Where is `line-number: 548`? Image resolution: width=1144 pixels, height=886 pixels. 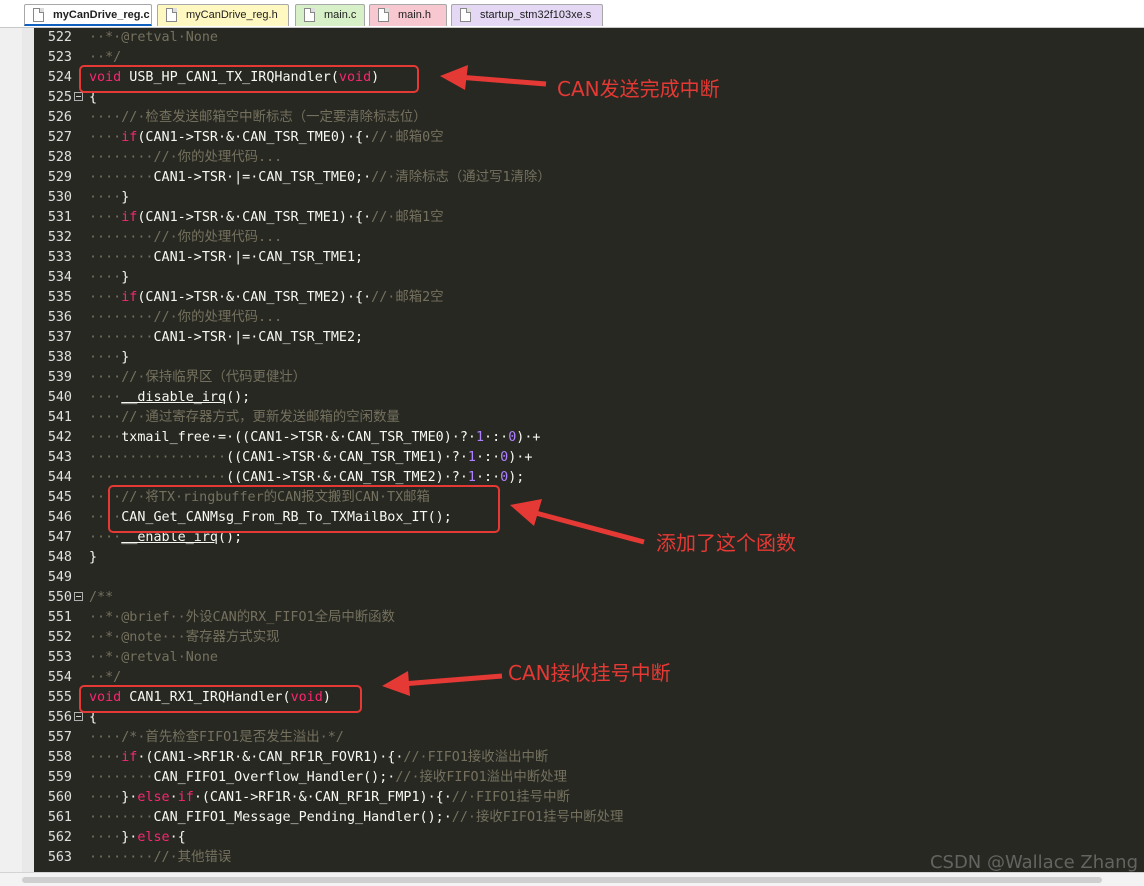
line-number: 548 is located at coordinates (59, 557).